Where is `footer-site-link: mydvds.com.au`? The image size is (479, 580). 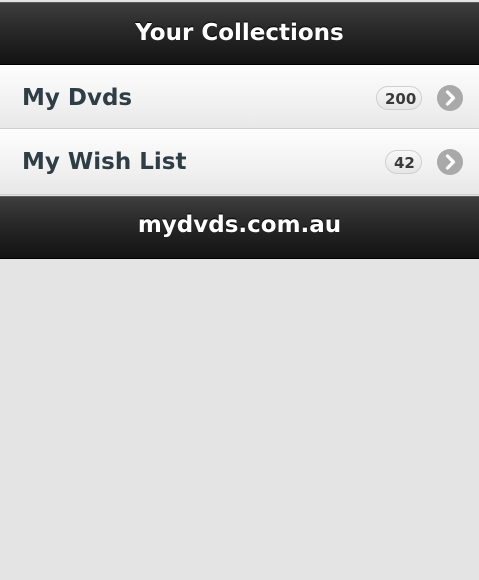 footer-site-link: mydvds.com.au is located at coordinates (239, 225).